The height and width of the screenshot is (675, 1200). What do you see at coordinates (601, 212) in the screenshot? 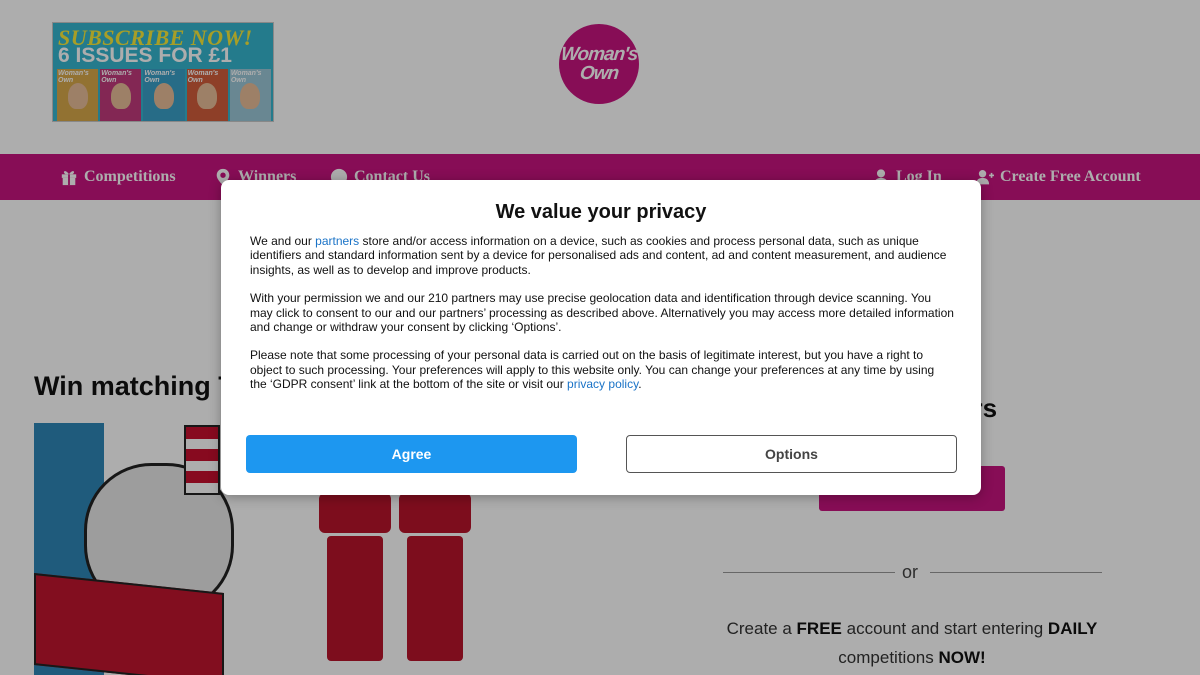
I see `dialog-title: We value your privacy` at bounding box center [601, 212].